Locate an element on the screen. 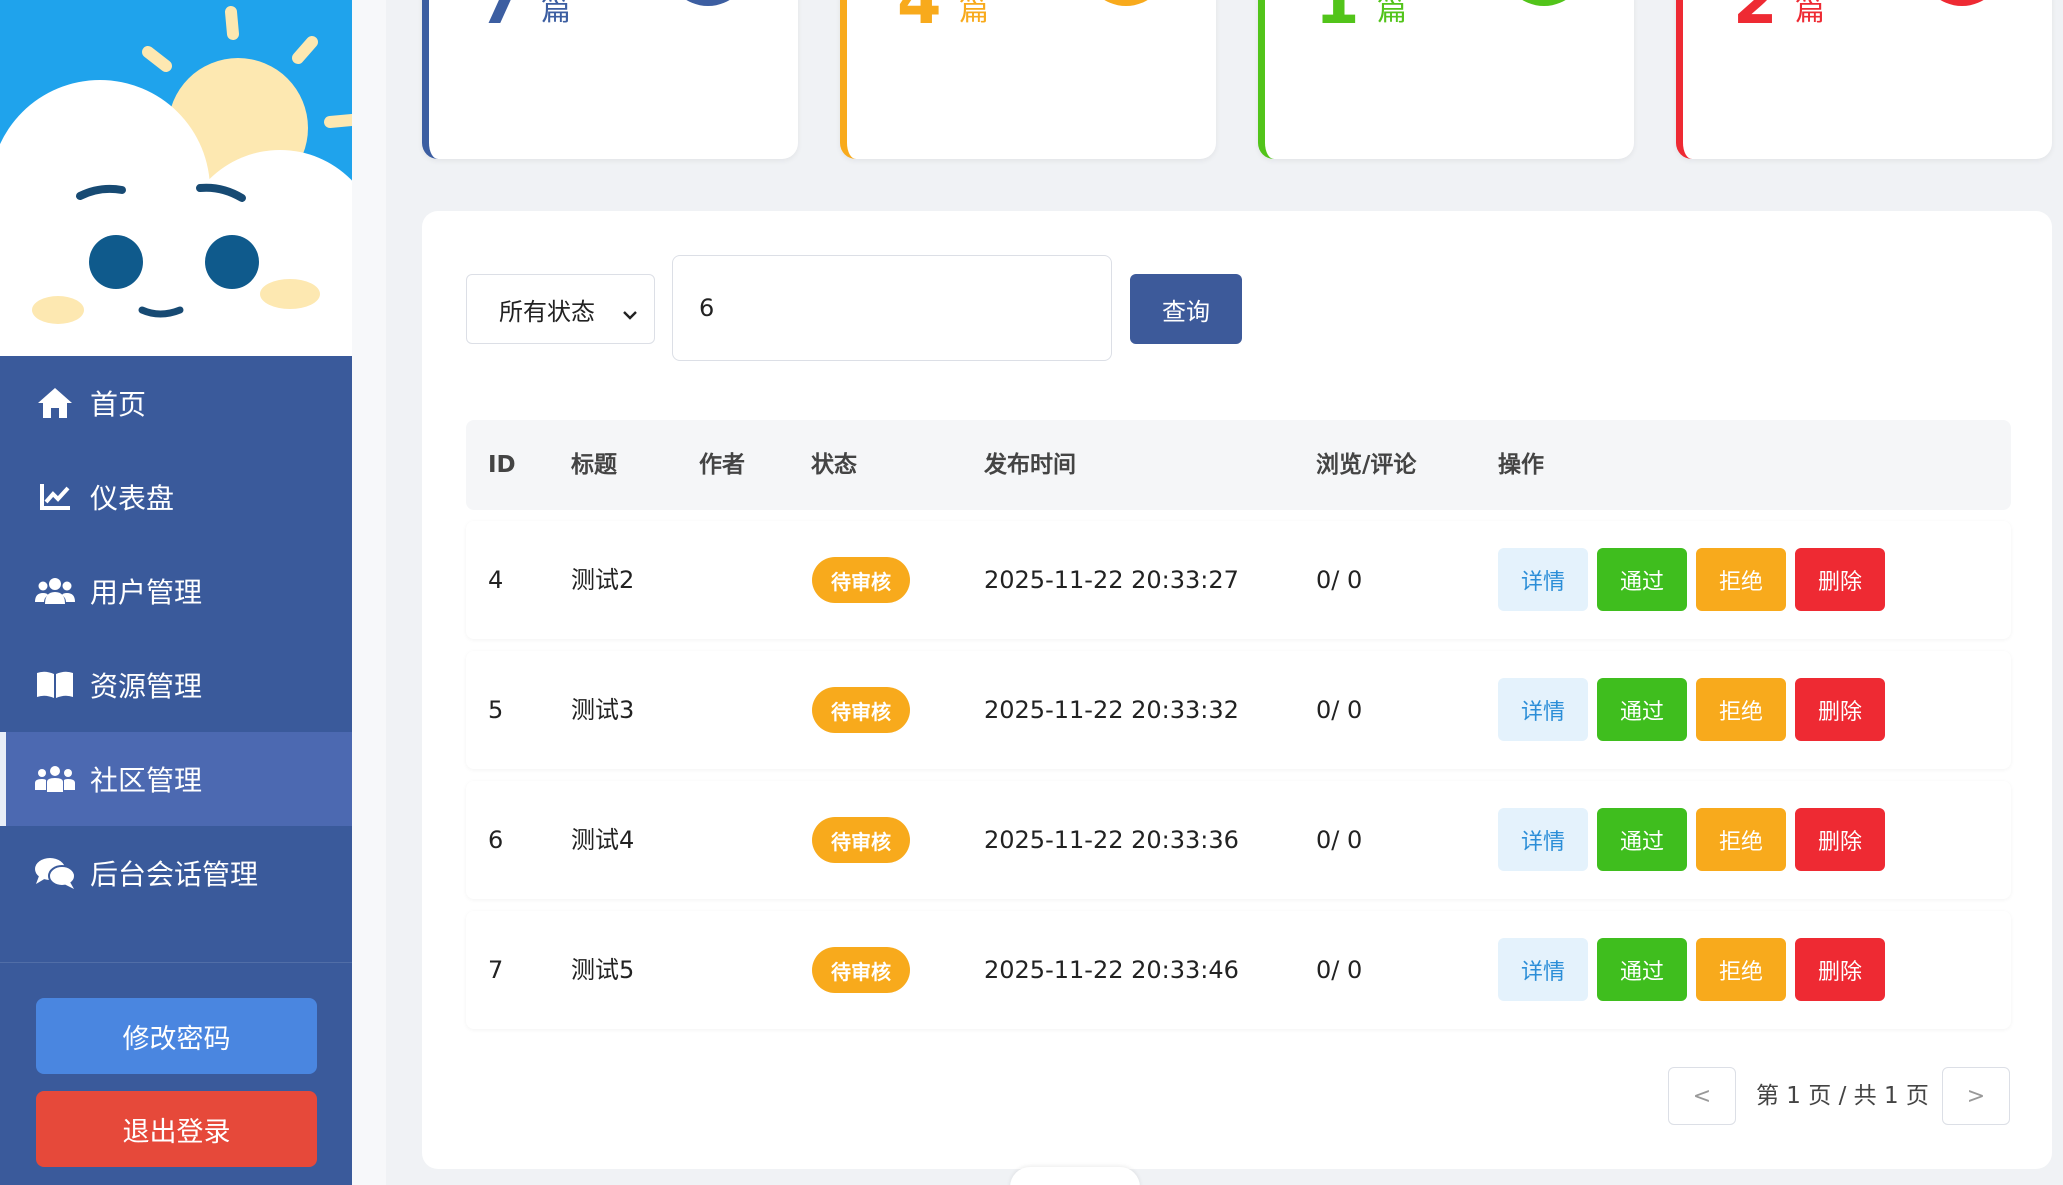  book-icon is located at coordinates (55, 685).